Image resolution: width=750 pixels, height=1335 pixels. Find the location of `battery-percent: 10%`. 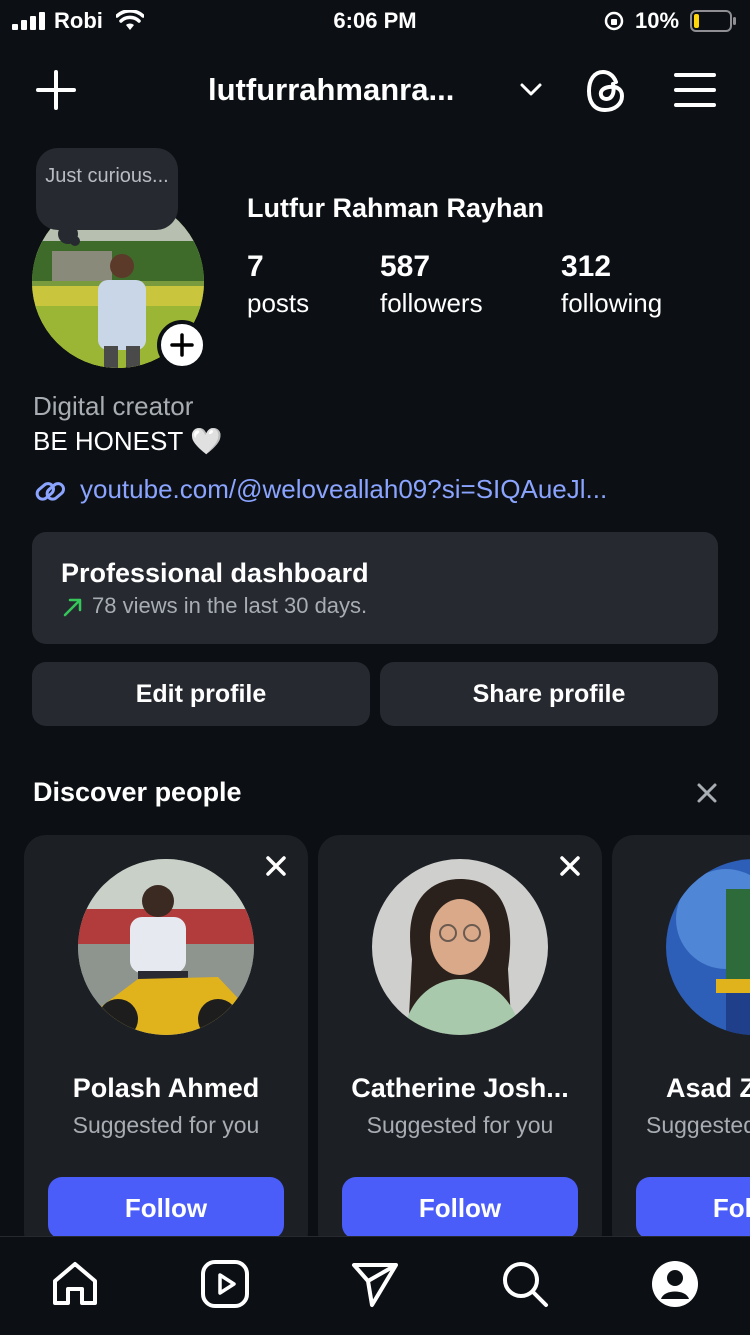

battery-percent: 10% is located at coordinates (657, 20).